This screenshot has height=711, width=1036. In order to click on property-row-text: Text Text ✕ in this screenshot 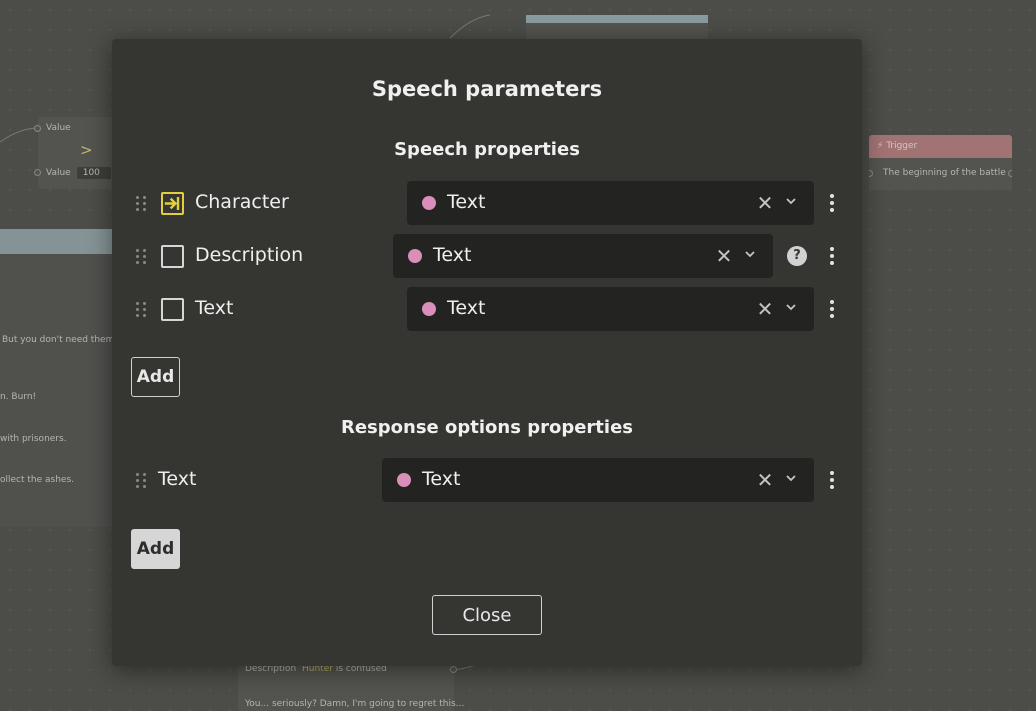, I will do `click(487, 309)`.